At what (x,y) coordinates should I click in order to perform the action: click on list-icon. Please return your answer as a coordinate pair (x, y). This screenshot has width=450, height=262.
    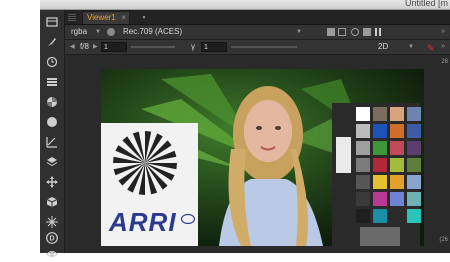
    Looking at the image, I should click on (52, 82).